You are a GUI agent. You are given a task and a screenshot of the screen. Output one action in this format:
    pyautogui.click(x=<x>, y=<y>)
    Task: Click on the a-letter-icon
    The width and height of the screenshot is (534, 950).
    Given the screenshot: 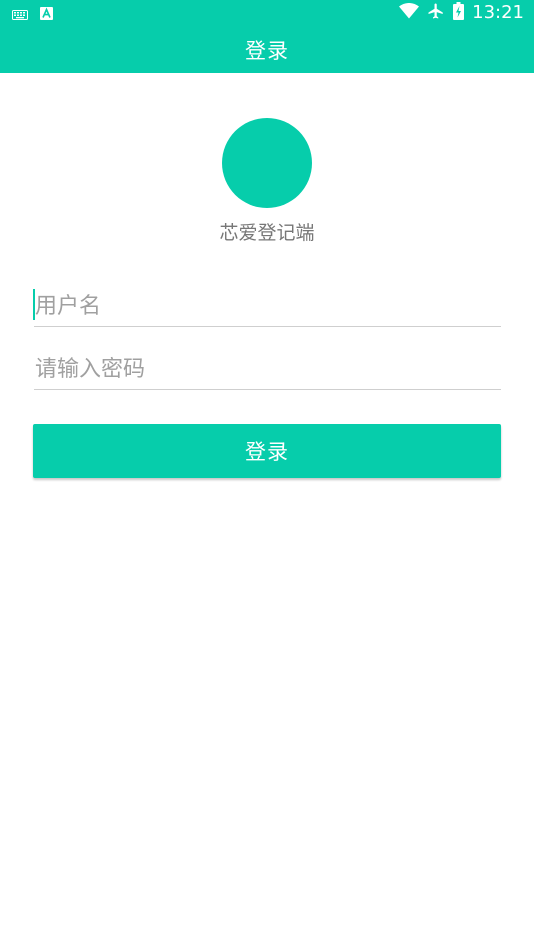 What is the action you would take?
    pyautogui.click(x=46, y=14)
    